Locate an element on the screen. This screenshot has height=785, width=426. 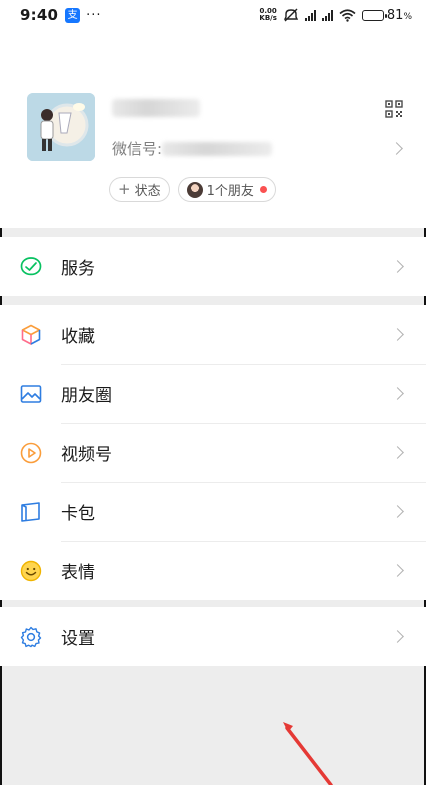
menu-item-services: 服务 is located at coordinates (213, 266).